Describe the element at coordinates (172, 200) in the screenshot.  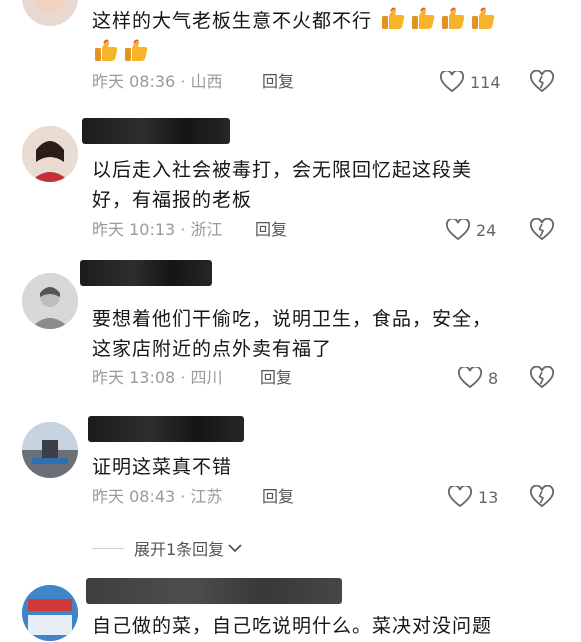
I see `comment-text-line2: 好，有福报的老板` at that location.